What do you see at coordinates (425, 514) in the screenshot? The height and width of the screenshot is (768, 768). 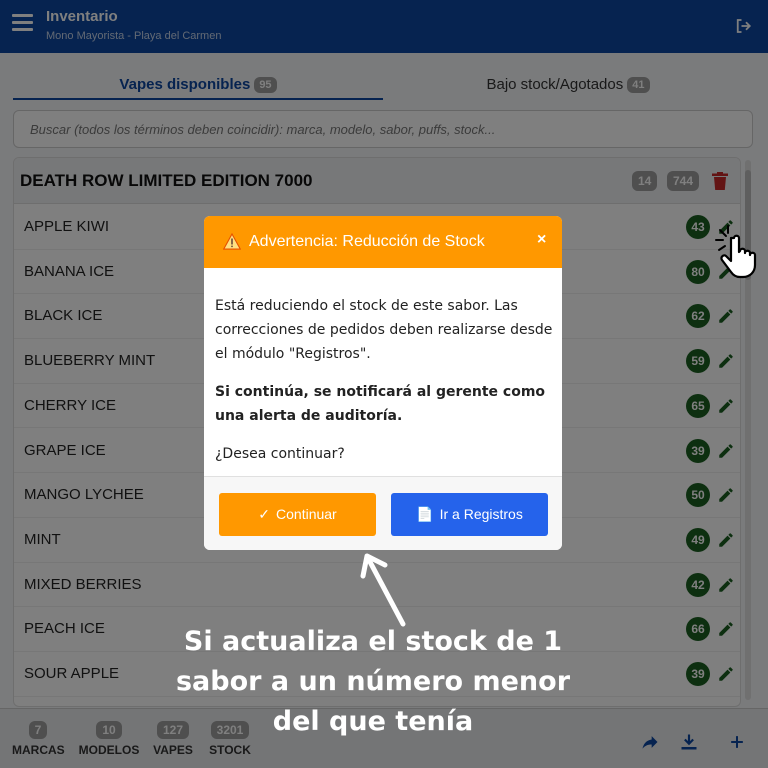 I see `document-icon: 📄` at bounding box center [425, 514].